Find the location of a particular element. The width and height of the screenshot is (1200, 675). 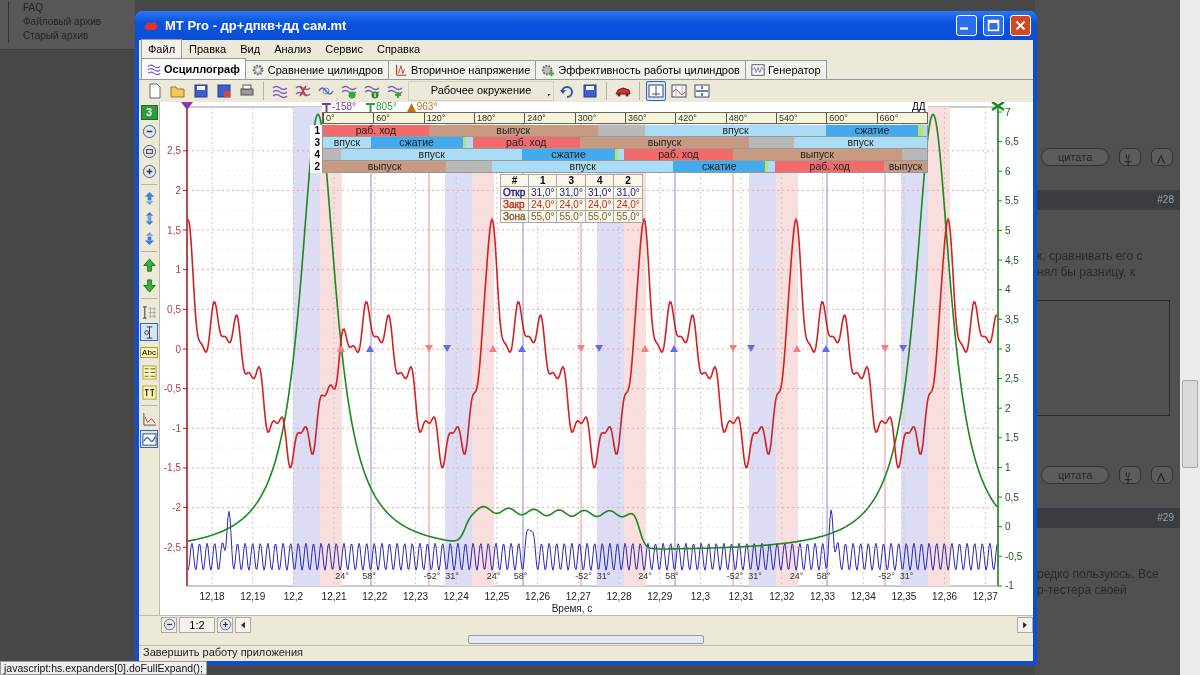

column-header: # is located at coordinates (514, 180).